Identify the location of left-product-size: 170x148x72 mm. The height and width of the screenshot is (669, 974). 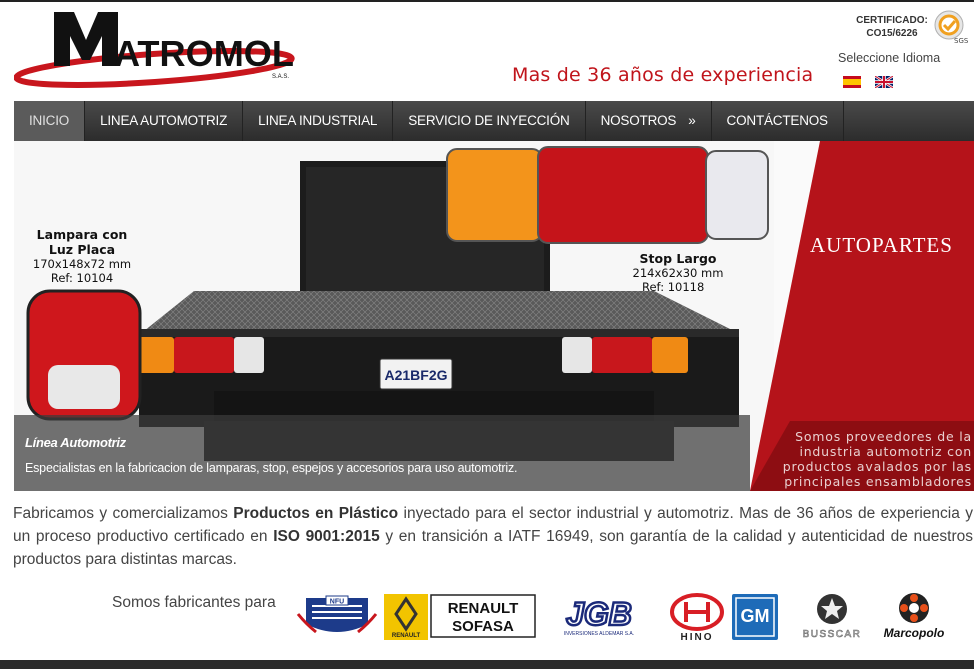
(82, 264).